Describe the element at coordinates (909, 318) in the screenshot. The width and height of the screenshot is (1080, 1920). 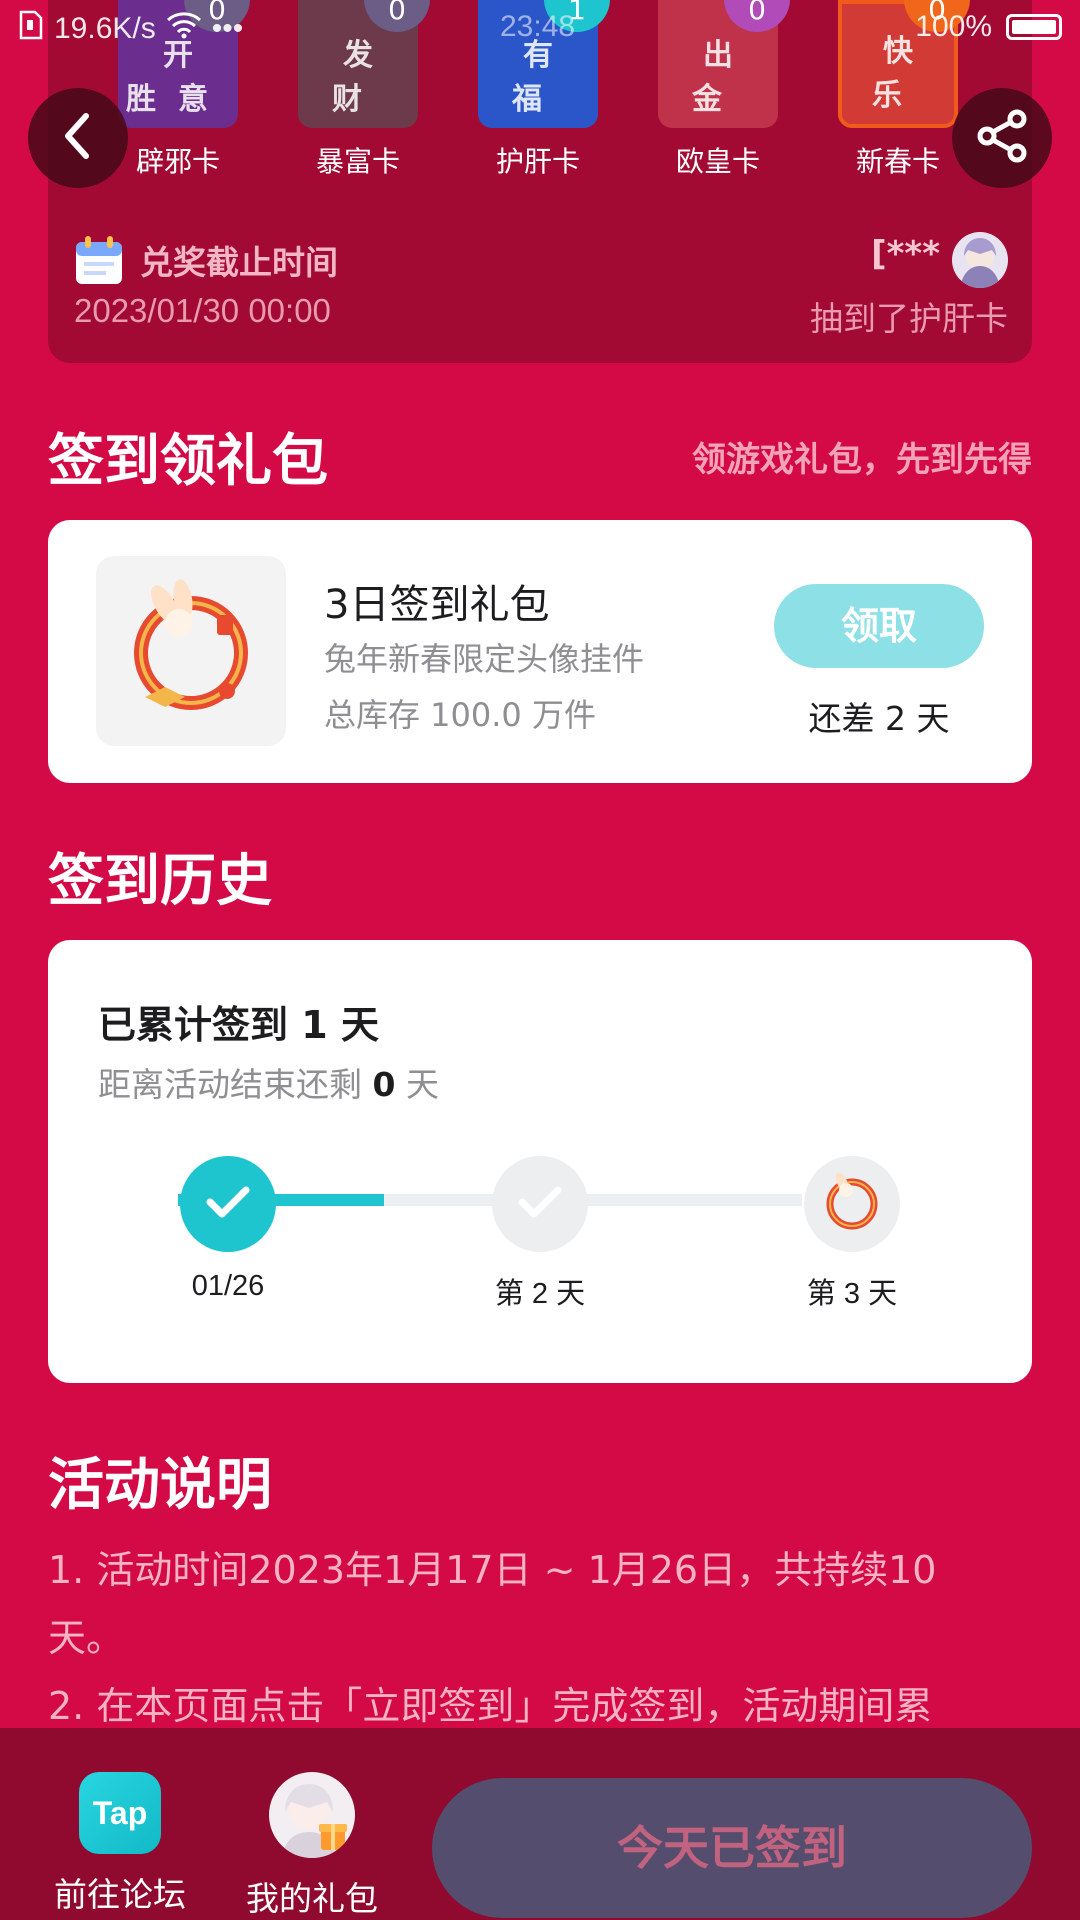
I see `winner-text: 抽到了护肝卡` at that location.